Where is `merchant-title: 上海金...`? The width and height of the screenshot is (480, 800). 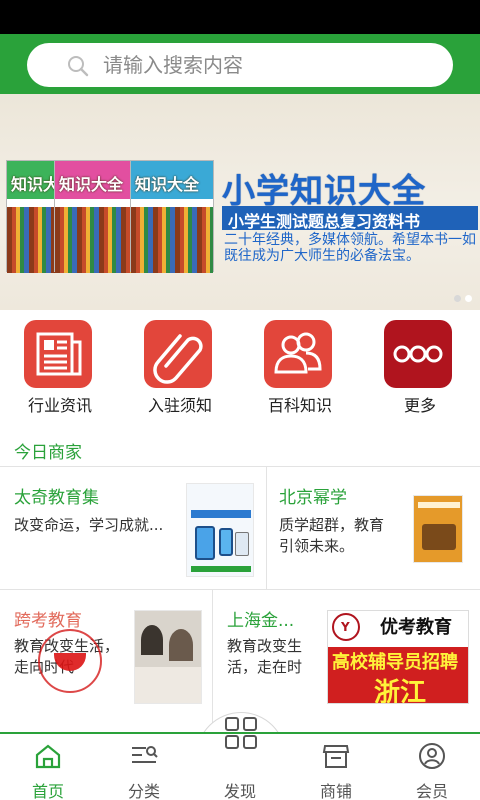
merchant-title: 上海金... is located at coordinates (261, 621).